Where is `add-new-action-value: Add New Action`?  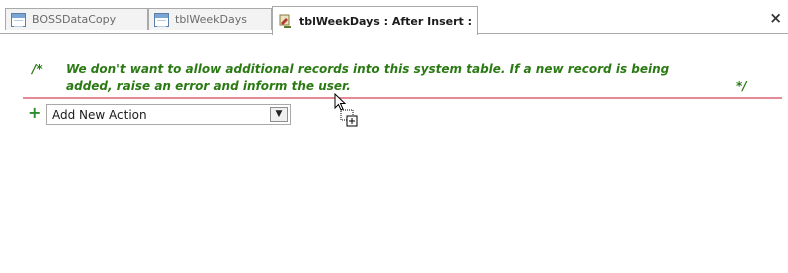
add-new-action-value: Add New Action is located at coordinates (99, 115).